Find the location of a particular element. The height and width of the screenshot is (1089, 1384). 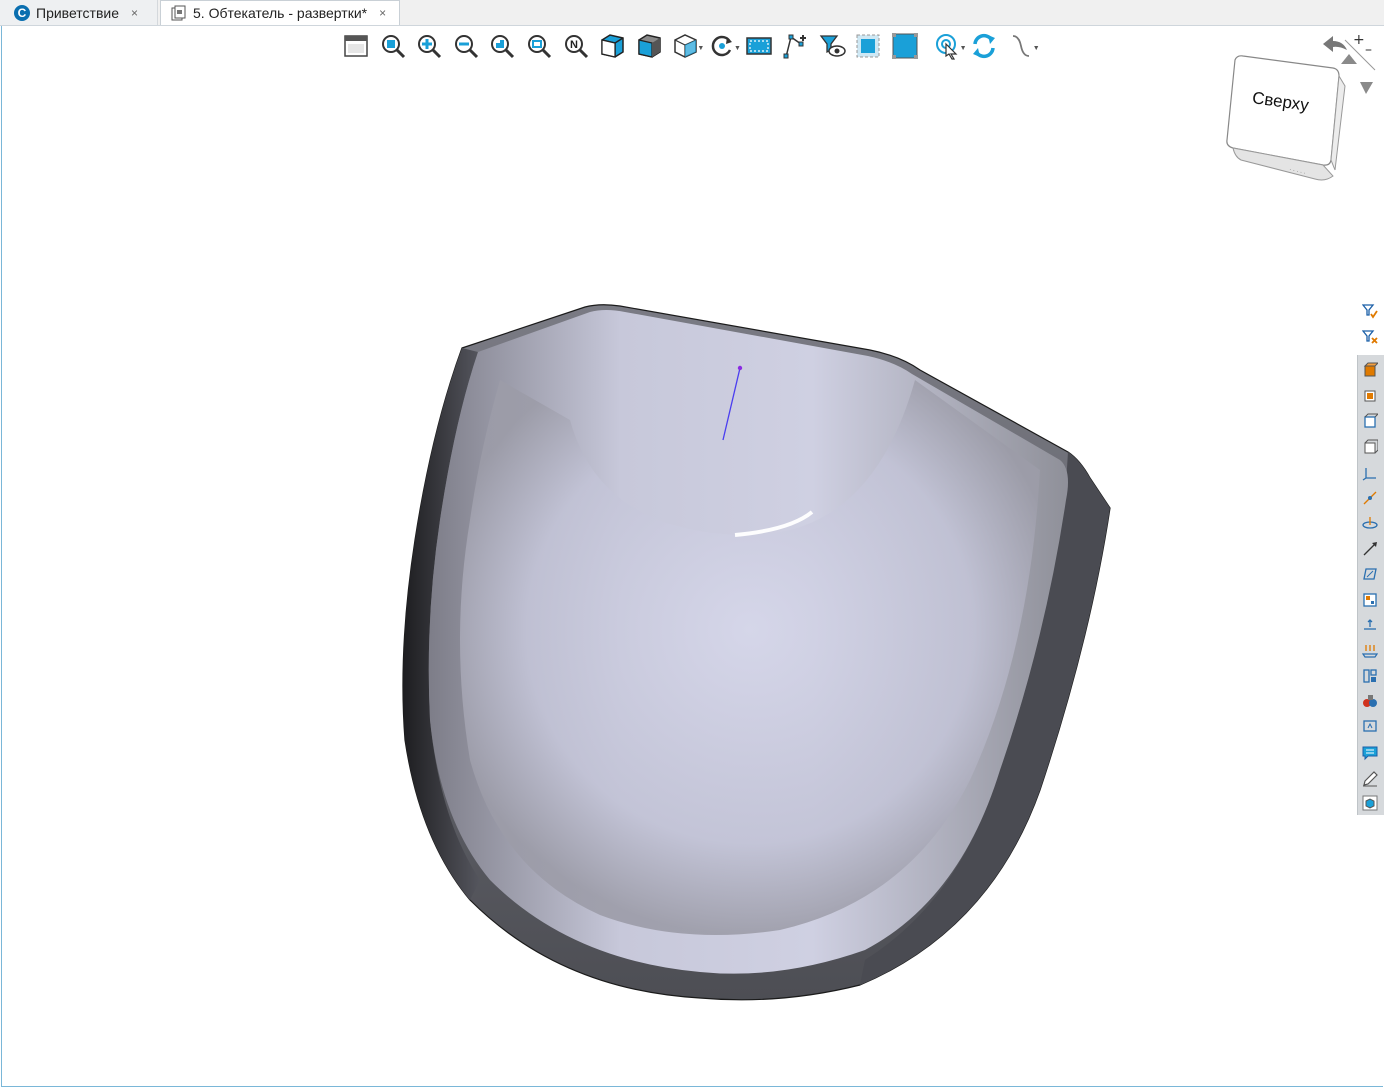

filter-check-icon is located at coordinates (1370, 311).